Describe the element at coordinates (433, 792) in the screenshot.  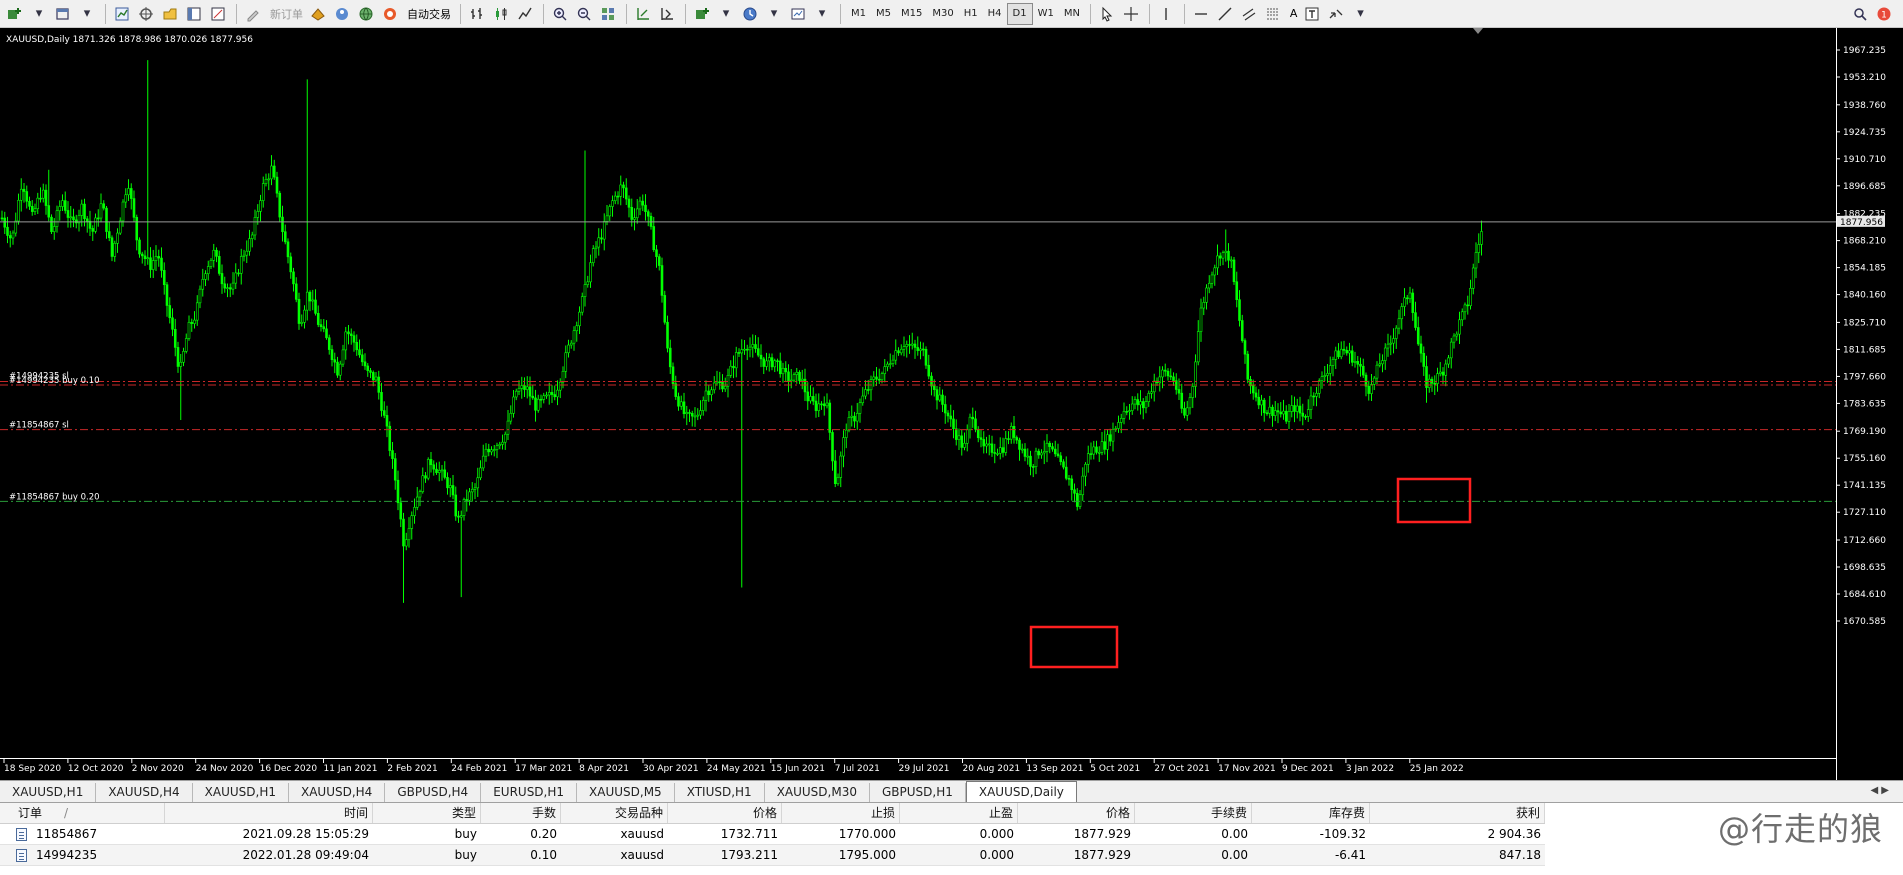
I see `chart-tab: GBPUSD,H4` at that location.